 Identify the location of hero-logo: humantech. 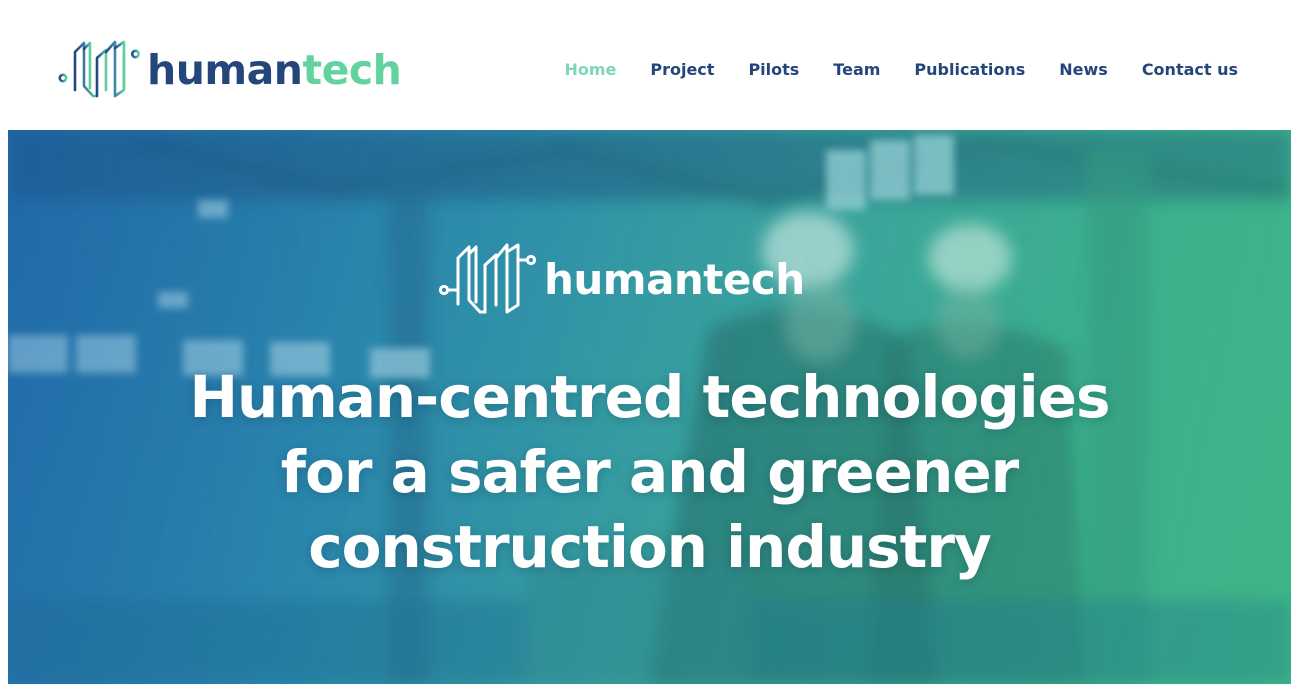
(621, 280).